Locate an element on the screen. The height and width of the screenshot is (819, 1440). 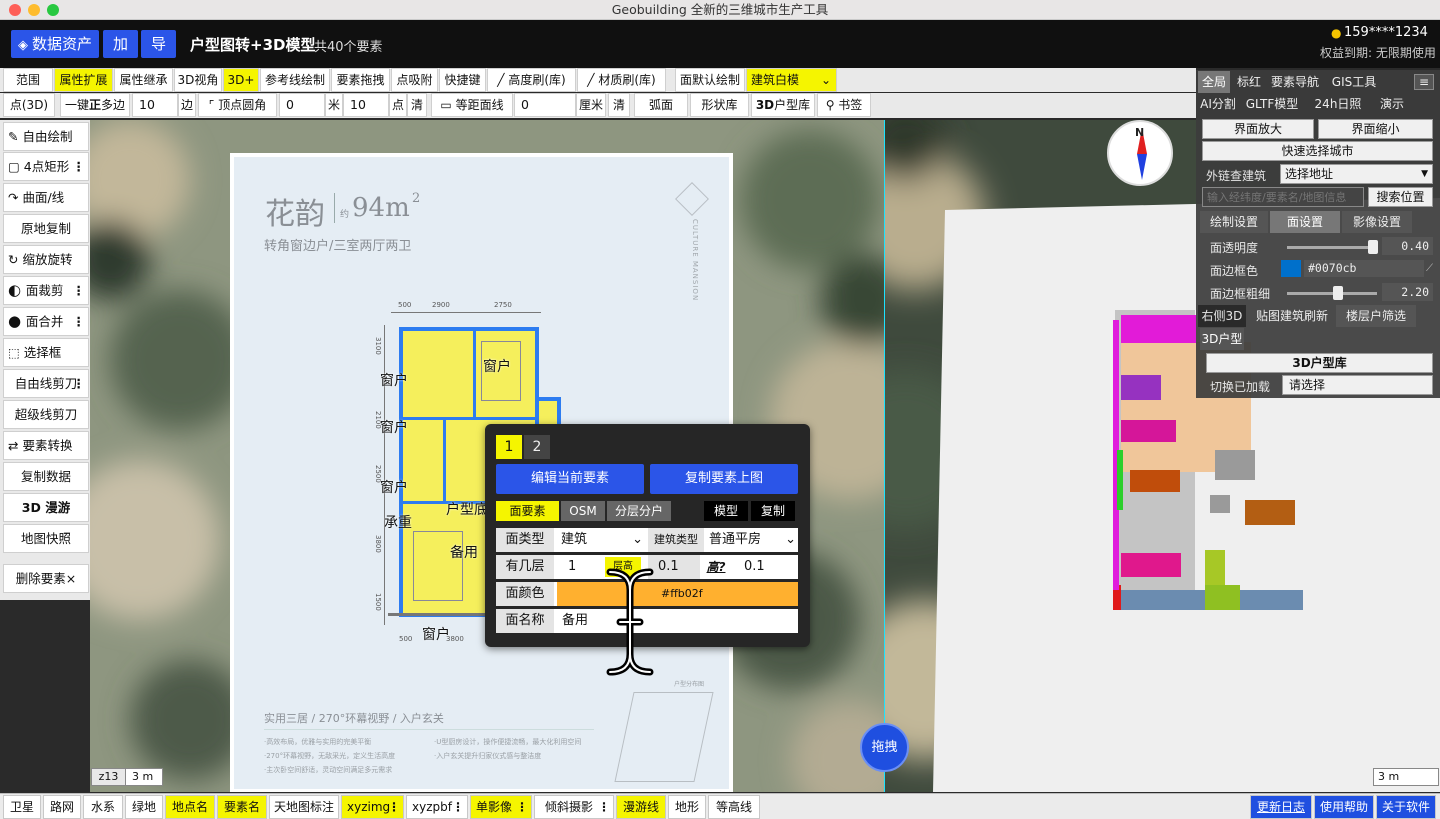
close-window-button is located at coordinates (15, 10).